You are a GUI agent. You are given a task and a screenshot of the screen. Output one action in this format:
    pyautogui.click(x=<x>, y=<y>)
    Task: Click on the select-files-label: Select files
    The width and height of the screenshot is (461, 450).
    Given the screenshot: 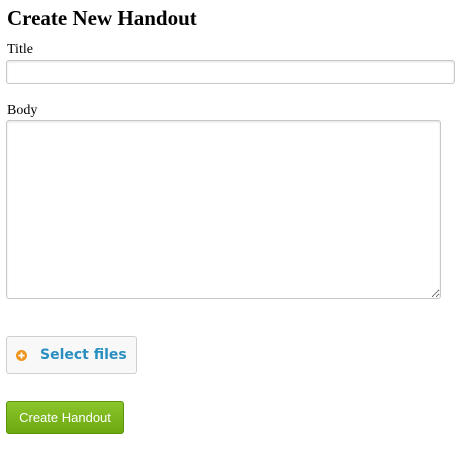 What is the action you would take?
    pyautogui.click(x=83, y=355)
    